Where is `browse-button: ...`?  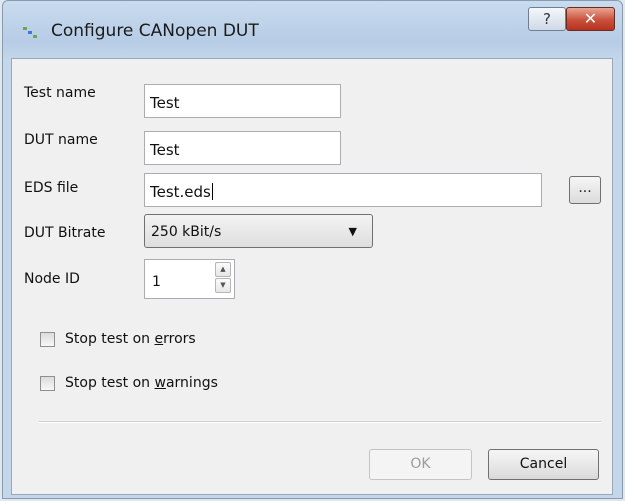
browse-button: ... is located at coordinates (585, 190).